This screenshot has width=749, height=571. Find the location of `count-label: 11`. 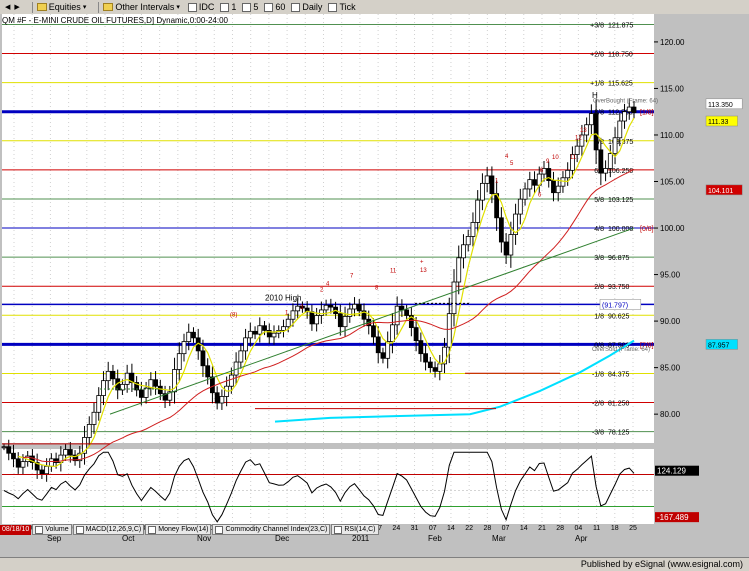

count-label: 11 is located at coordinates (573, 158).